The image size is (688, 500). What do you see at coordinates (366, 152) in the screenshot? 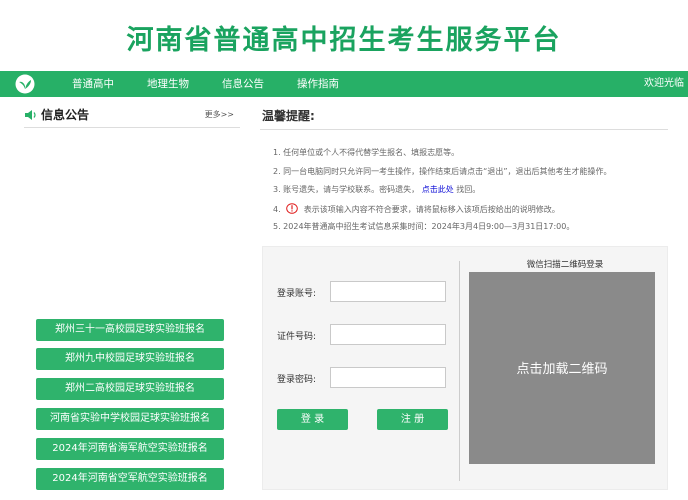
I see `tip-item: 1. 任何单位或个人不得代替学生报名、填报志愿等。` at bounding box center [366, 152].